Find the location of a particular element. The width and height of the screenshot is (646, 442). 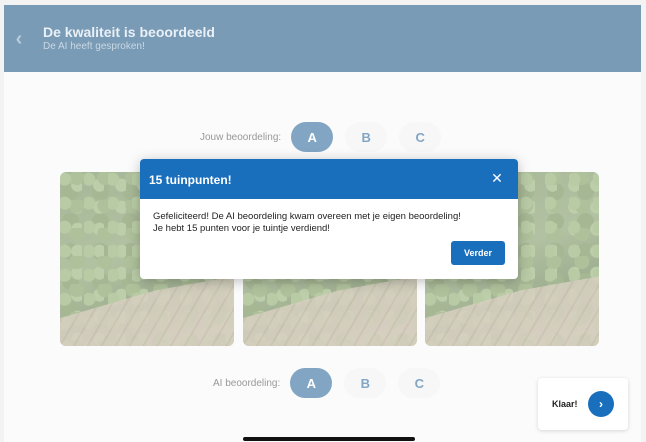

dialog-header: 15 tuinpunten! ✕ is located at coordinates (329, 179).